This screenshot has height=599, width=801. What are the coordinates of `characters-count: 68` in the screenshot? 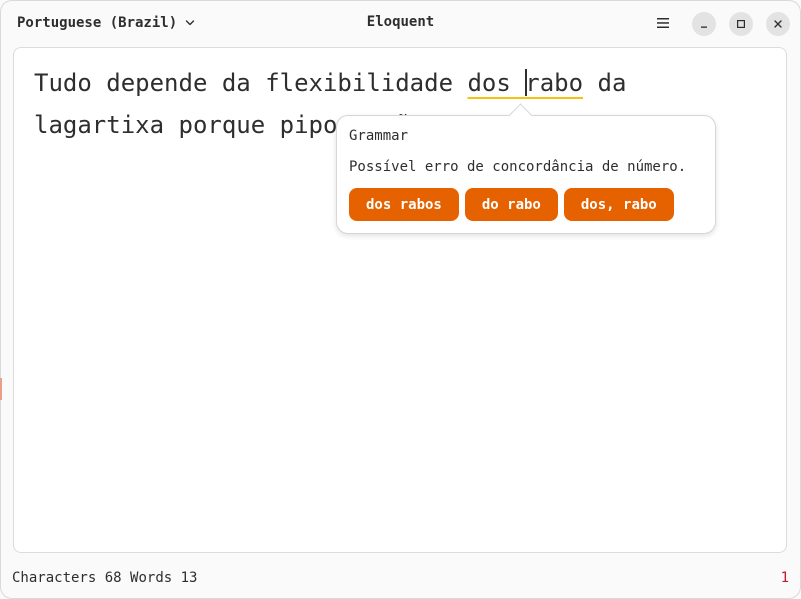 It's located at (113, 578).